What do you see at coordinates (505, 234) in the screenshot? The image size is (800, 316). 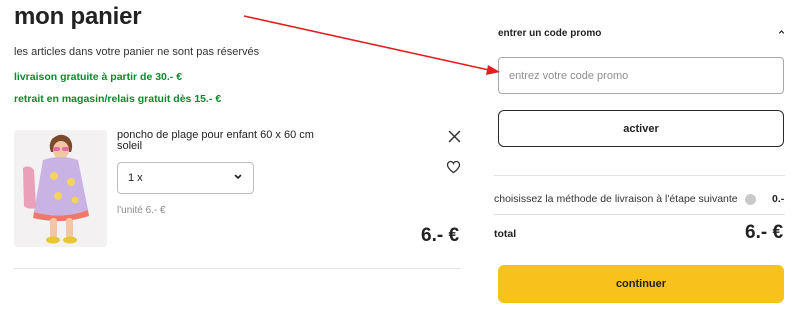 I see `total-label: total` at bounding box center [505, 234].